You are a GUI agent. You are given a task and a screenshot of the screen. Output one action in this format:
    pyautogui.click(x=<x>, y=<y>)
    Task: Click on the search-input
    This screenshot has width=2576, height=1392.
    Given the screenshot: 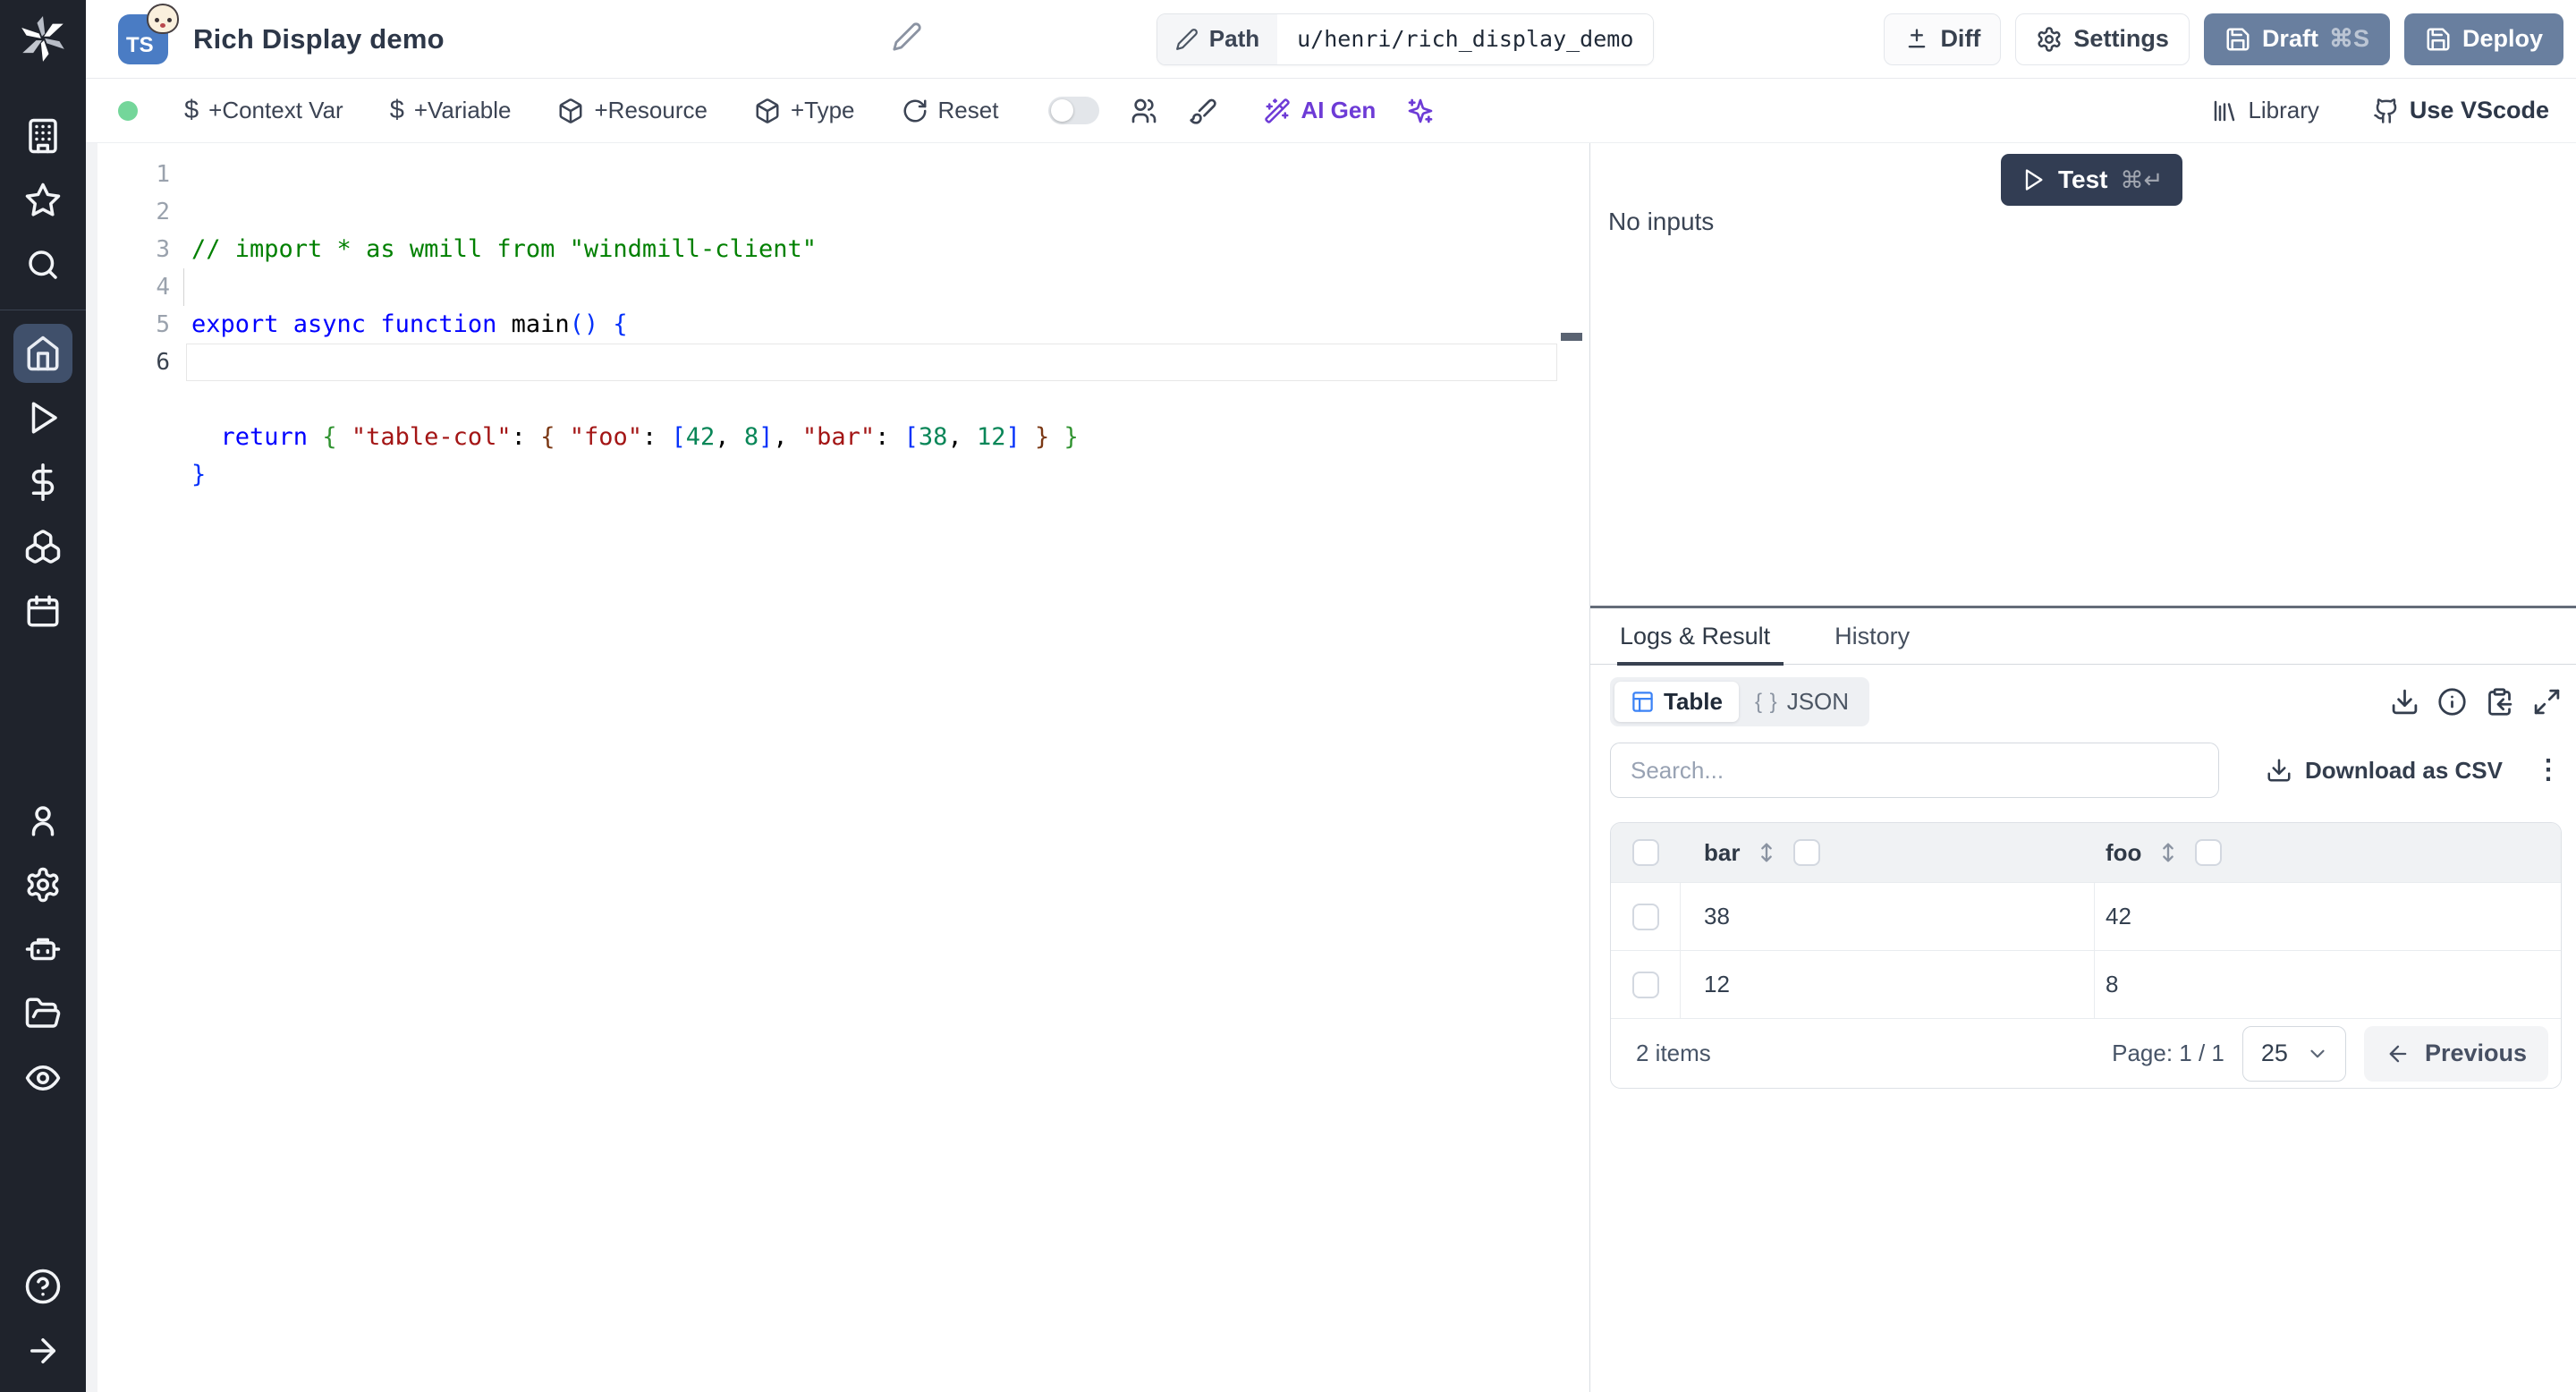 What is the action you would take?
    pyautogui.click(x=1914, y=770)
    